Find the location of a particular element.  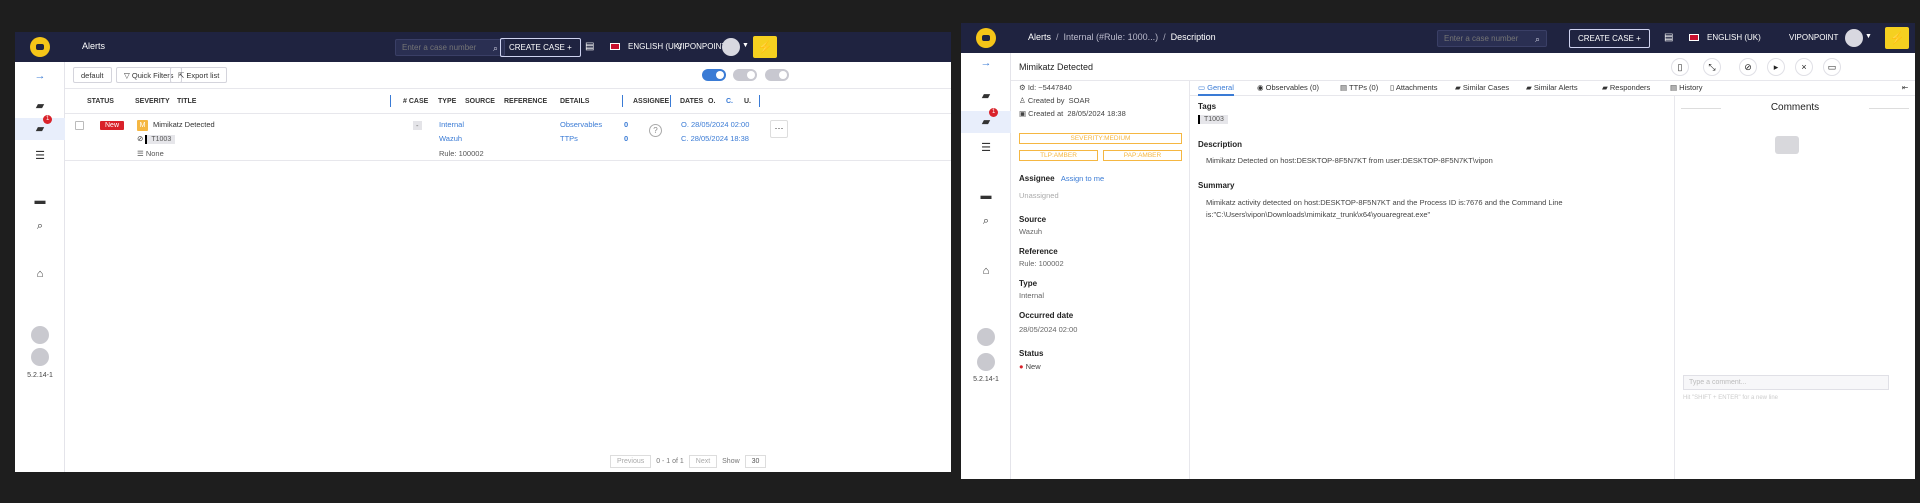

tab-responders: ▰ Responders is located at coordinates (1626, 87).